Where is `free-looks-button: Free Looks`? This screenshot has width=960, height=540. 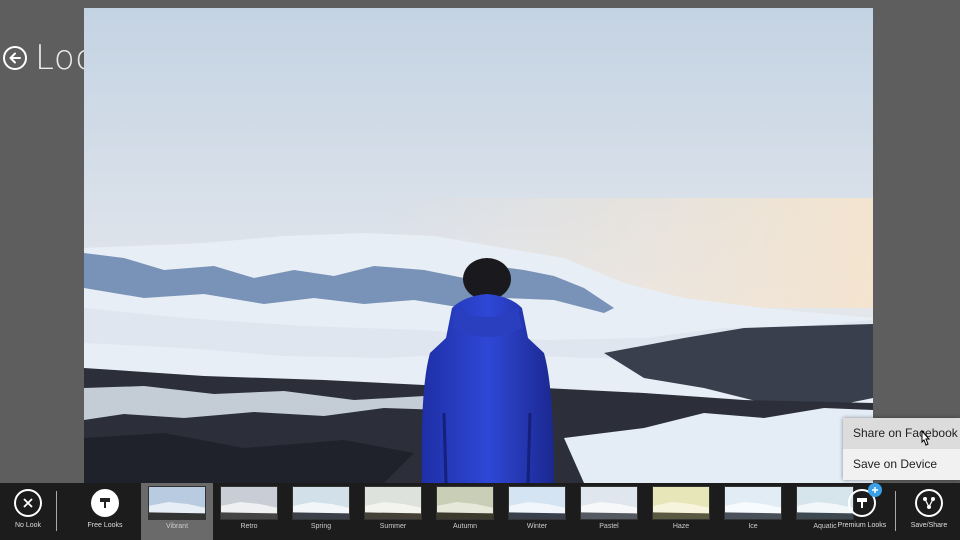
free-looks-button: Free Looks is located at coordinates (105, 511).